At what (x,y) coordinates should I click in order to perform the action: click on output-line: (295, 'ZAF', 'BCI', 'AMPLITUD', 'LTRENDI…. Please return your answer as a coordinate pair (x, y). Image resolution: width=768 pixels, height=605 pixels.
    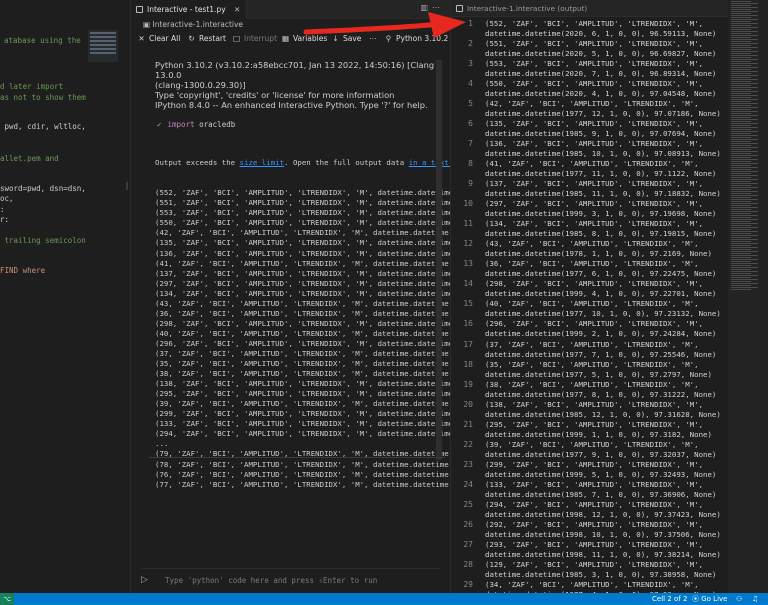
    Looking at the image, I should click on (594, 424).